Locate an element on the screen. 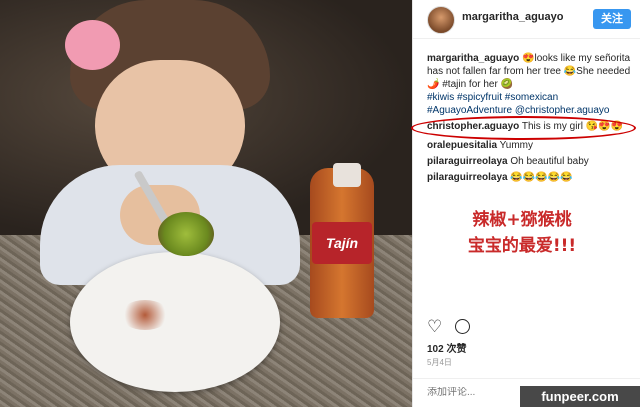 Image resolution: width=640 pixels, height=408 pixels. photo-kiwi is located at coordinates (186, 234).